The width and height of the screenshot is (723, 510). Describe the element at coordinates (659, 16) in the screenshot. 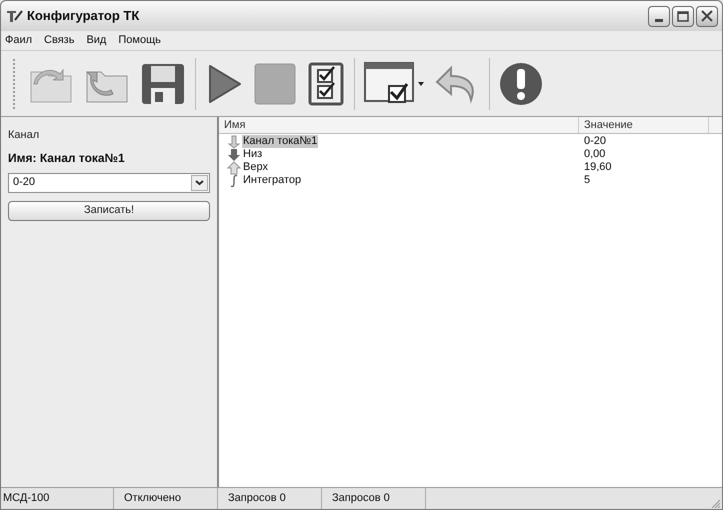

I see `minimize-button` at that location.